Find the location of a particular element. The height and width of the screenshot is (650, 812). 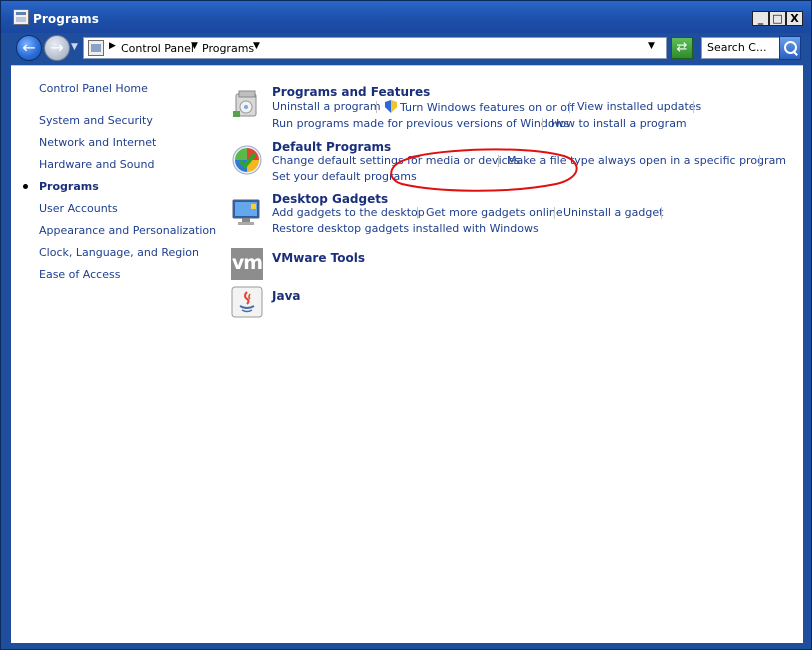

address-dropdown-icon: ▼ is located at coordinates (651, 46).